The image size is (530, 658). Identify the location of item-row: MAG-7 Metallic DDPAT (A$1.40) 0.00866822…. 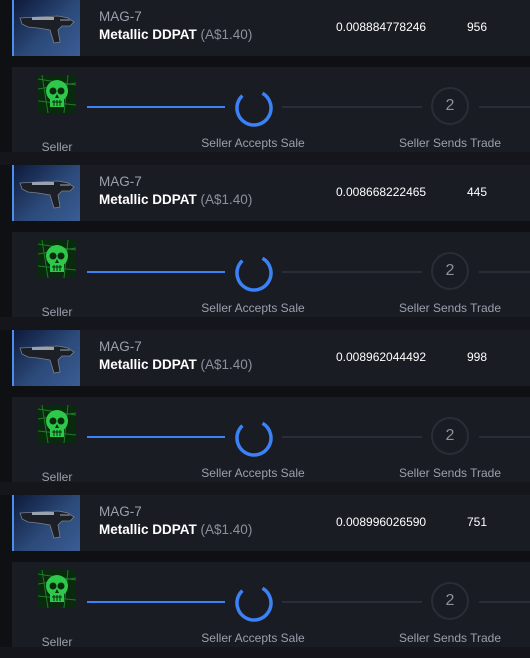
(271, 193).